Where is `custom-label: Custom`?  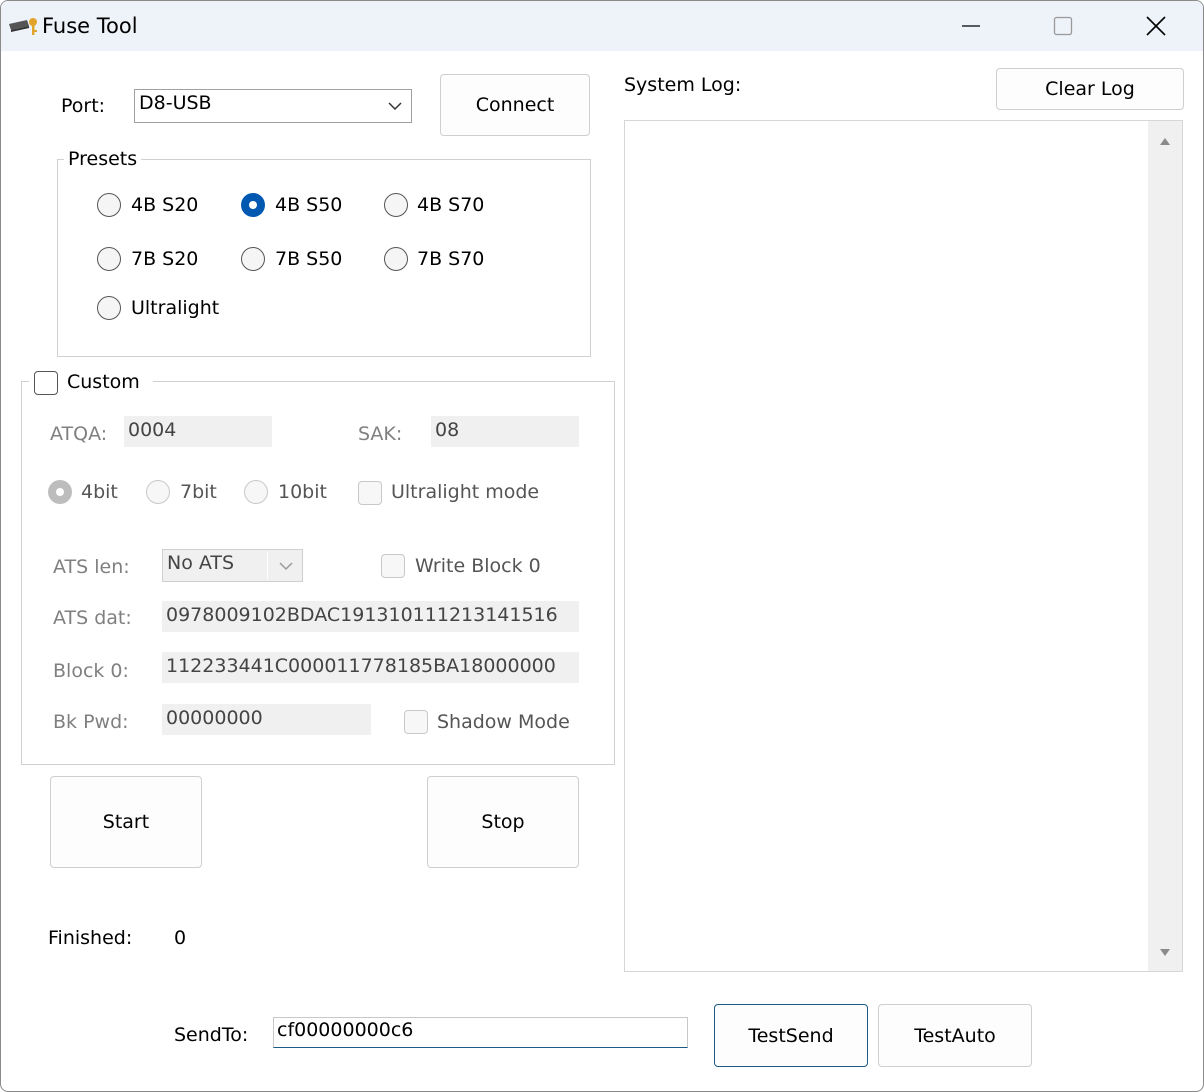
custom-label: Custom is located at coordinates (103, 382).